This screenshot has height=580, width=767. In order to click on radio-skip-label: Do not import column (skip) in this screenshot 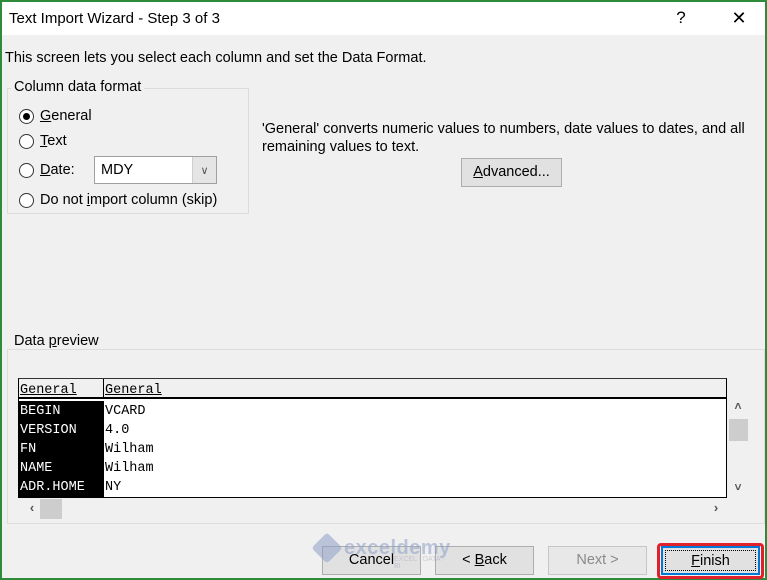, I will do `click(129, 200)`.